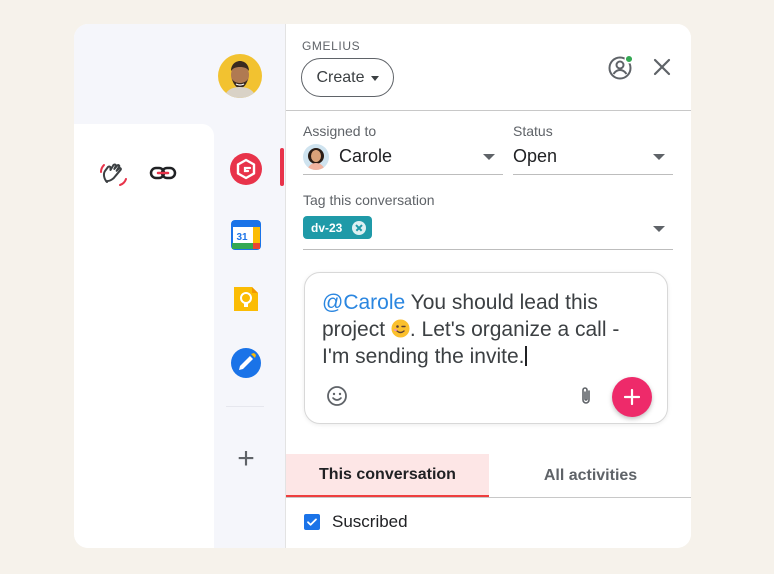 This screenshot has height=574, width=774. I want to click on active-app-indicator, so click(282, 167).